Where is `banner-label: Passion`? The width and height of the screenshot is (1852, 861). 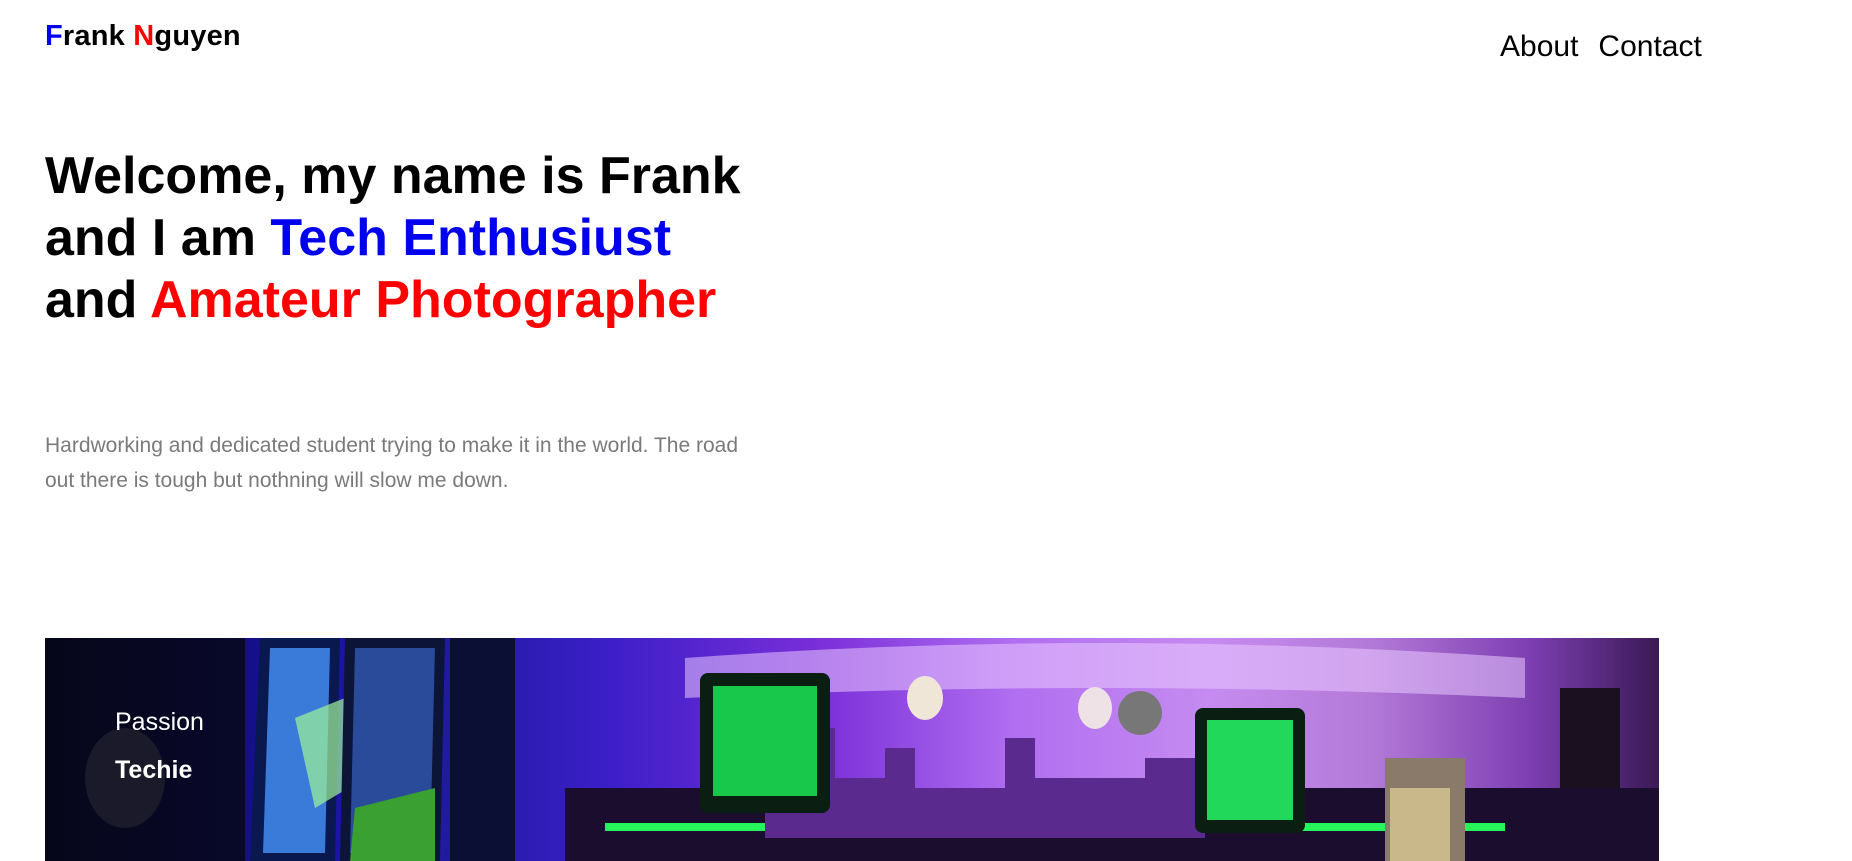
banner-label: Passion is located at coordinates (159, 722).